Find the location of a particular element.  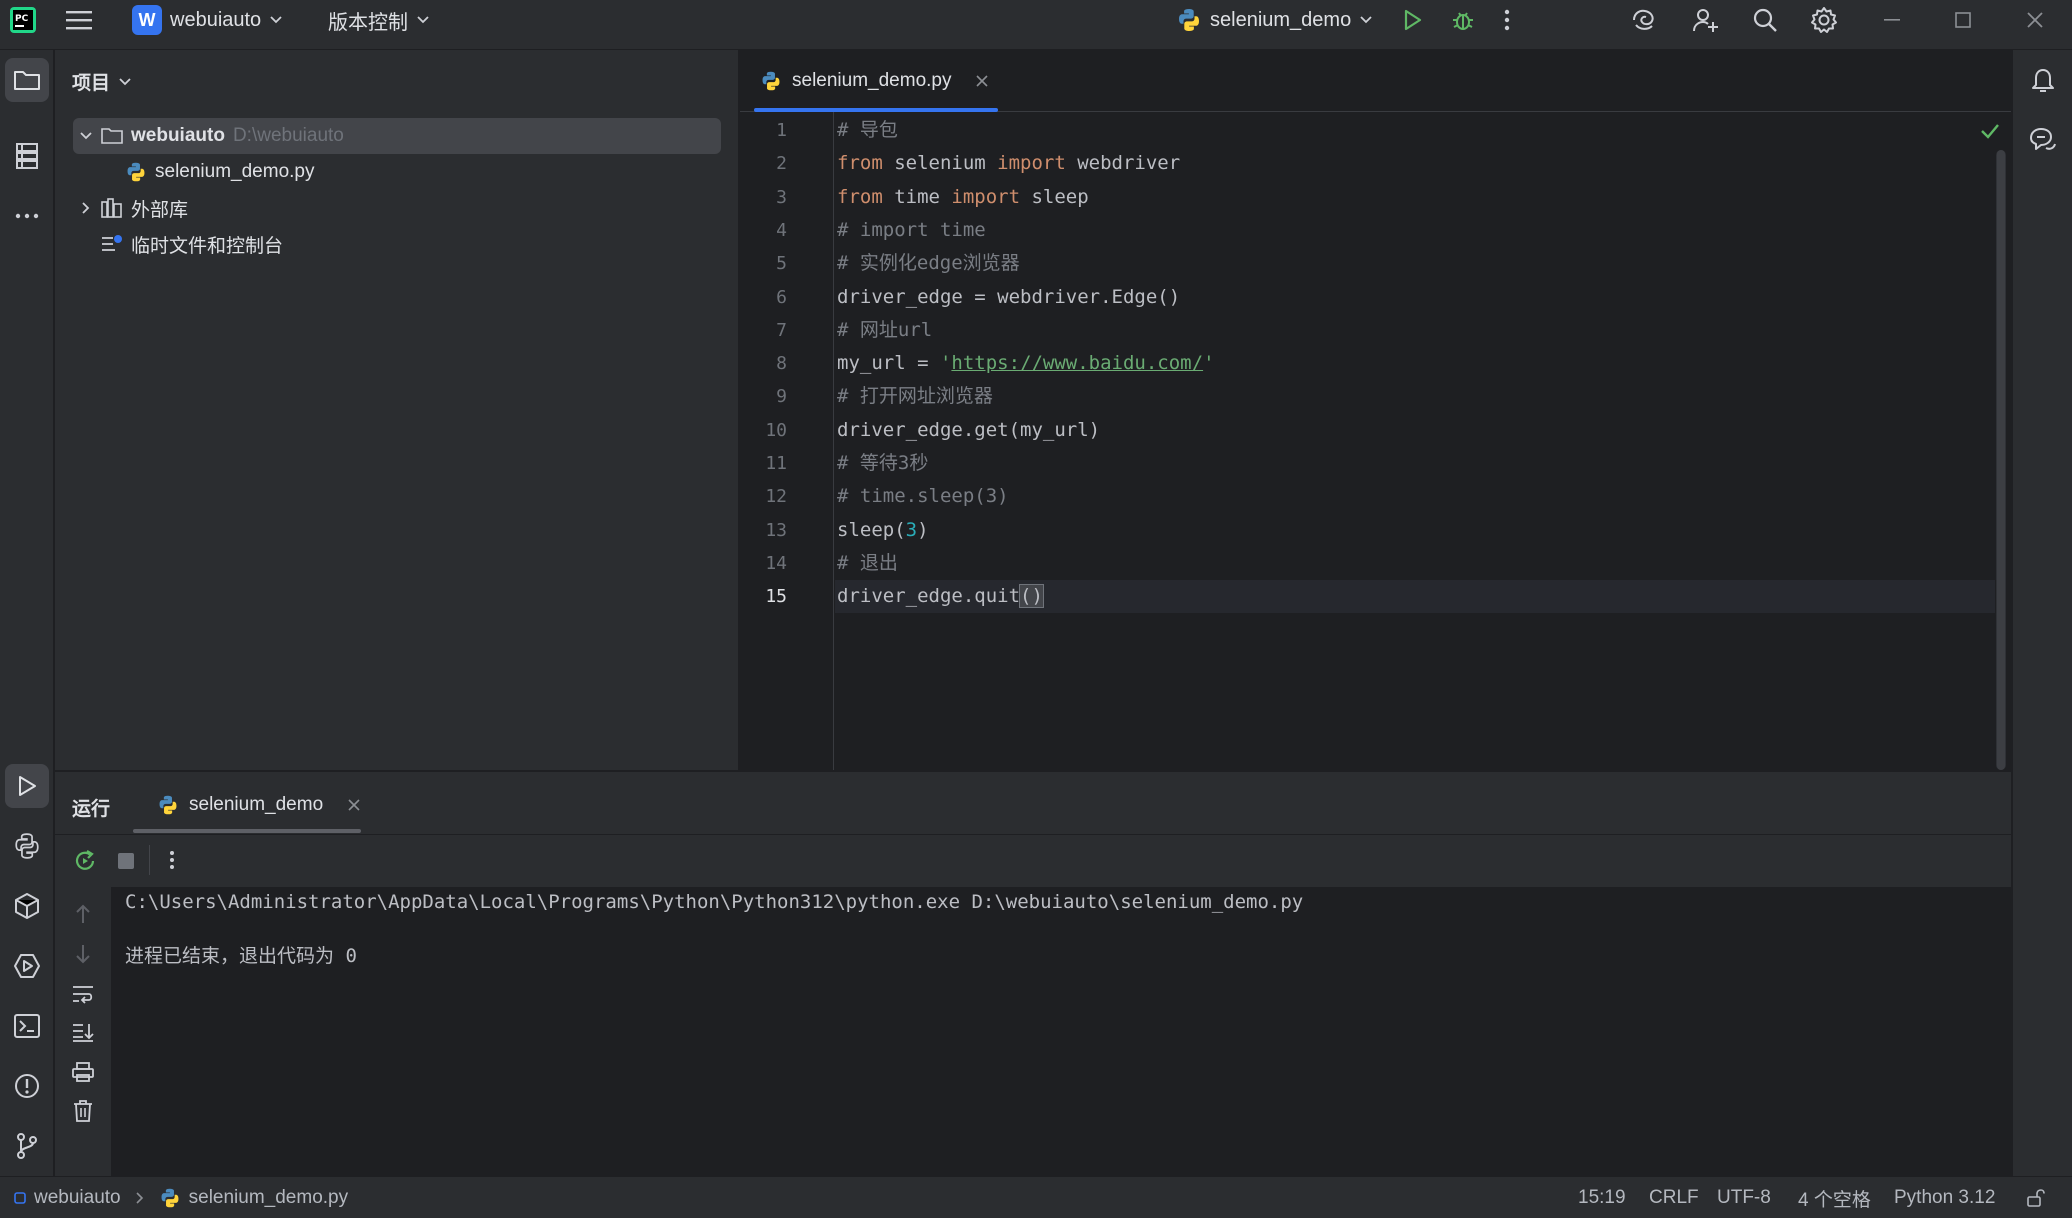

run-tab-label: selenium_demo is located at coordinates (256, 804).